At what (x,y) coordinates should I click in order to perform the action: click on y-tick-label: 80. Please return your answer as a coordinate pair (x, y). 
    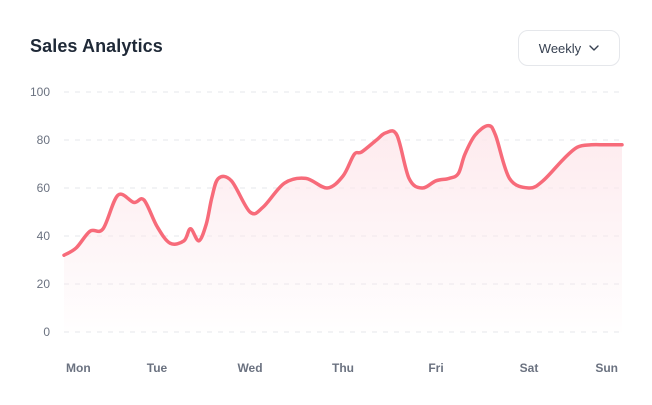
    Looking at the image, I should click on (44, 140).